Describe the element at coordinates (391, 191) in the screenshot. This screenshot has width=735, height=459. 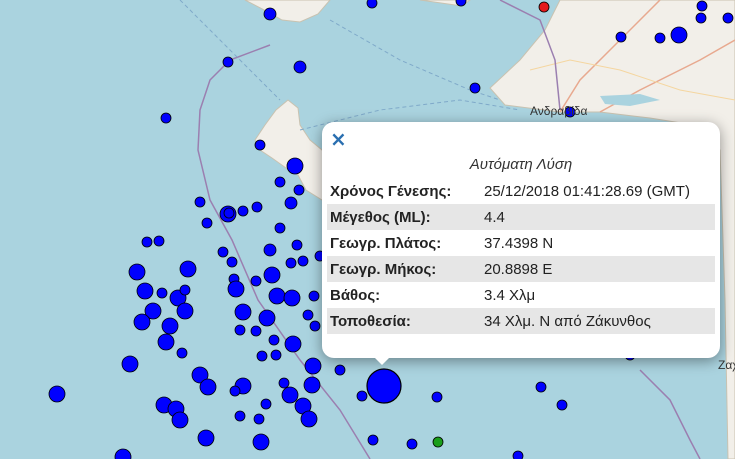
I see `row-label: Χρόνος Γένεσης:` at that location.